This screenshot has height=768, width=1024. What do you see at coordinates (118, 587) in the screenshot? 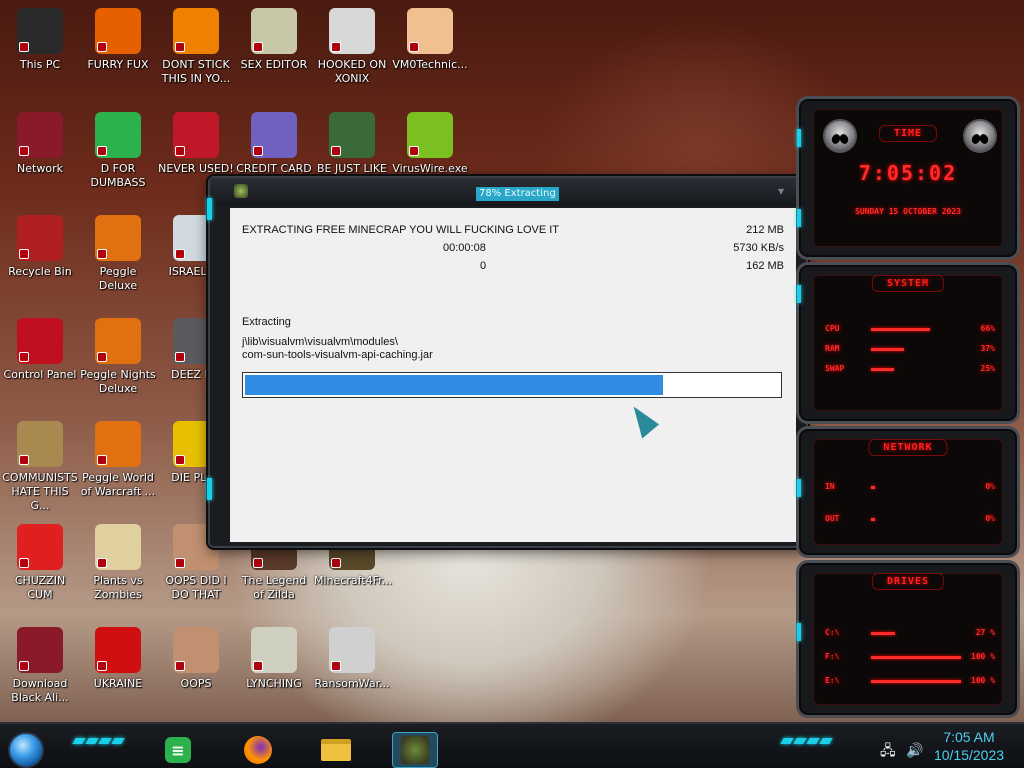
I see `desktop-icon-label: Plants vs Zombies` at bounding box center [118, 587].